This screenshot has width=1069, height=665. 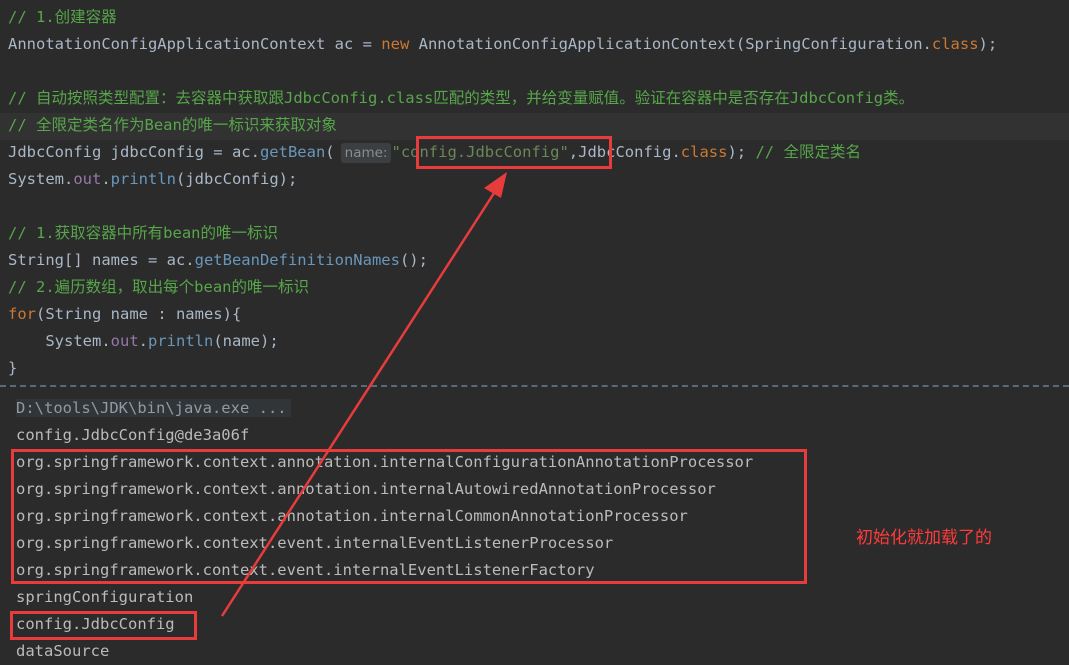 I want to click on arrow-head, so click(x=495, y=185).